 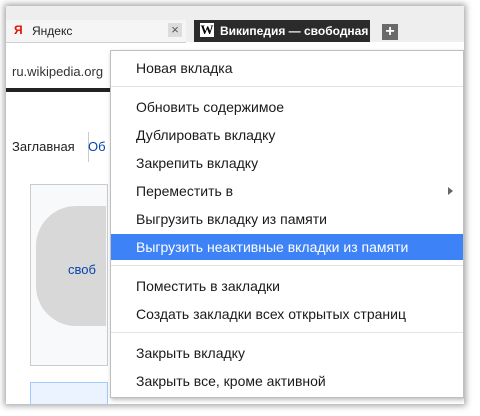 What do you see at coordinates (197, 163) in the screenshot?
I see `menu-item-label: Закрепить вкладку` at bounding box center [197, 163].